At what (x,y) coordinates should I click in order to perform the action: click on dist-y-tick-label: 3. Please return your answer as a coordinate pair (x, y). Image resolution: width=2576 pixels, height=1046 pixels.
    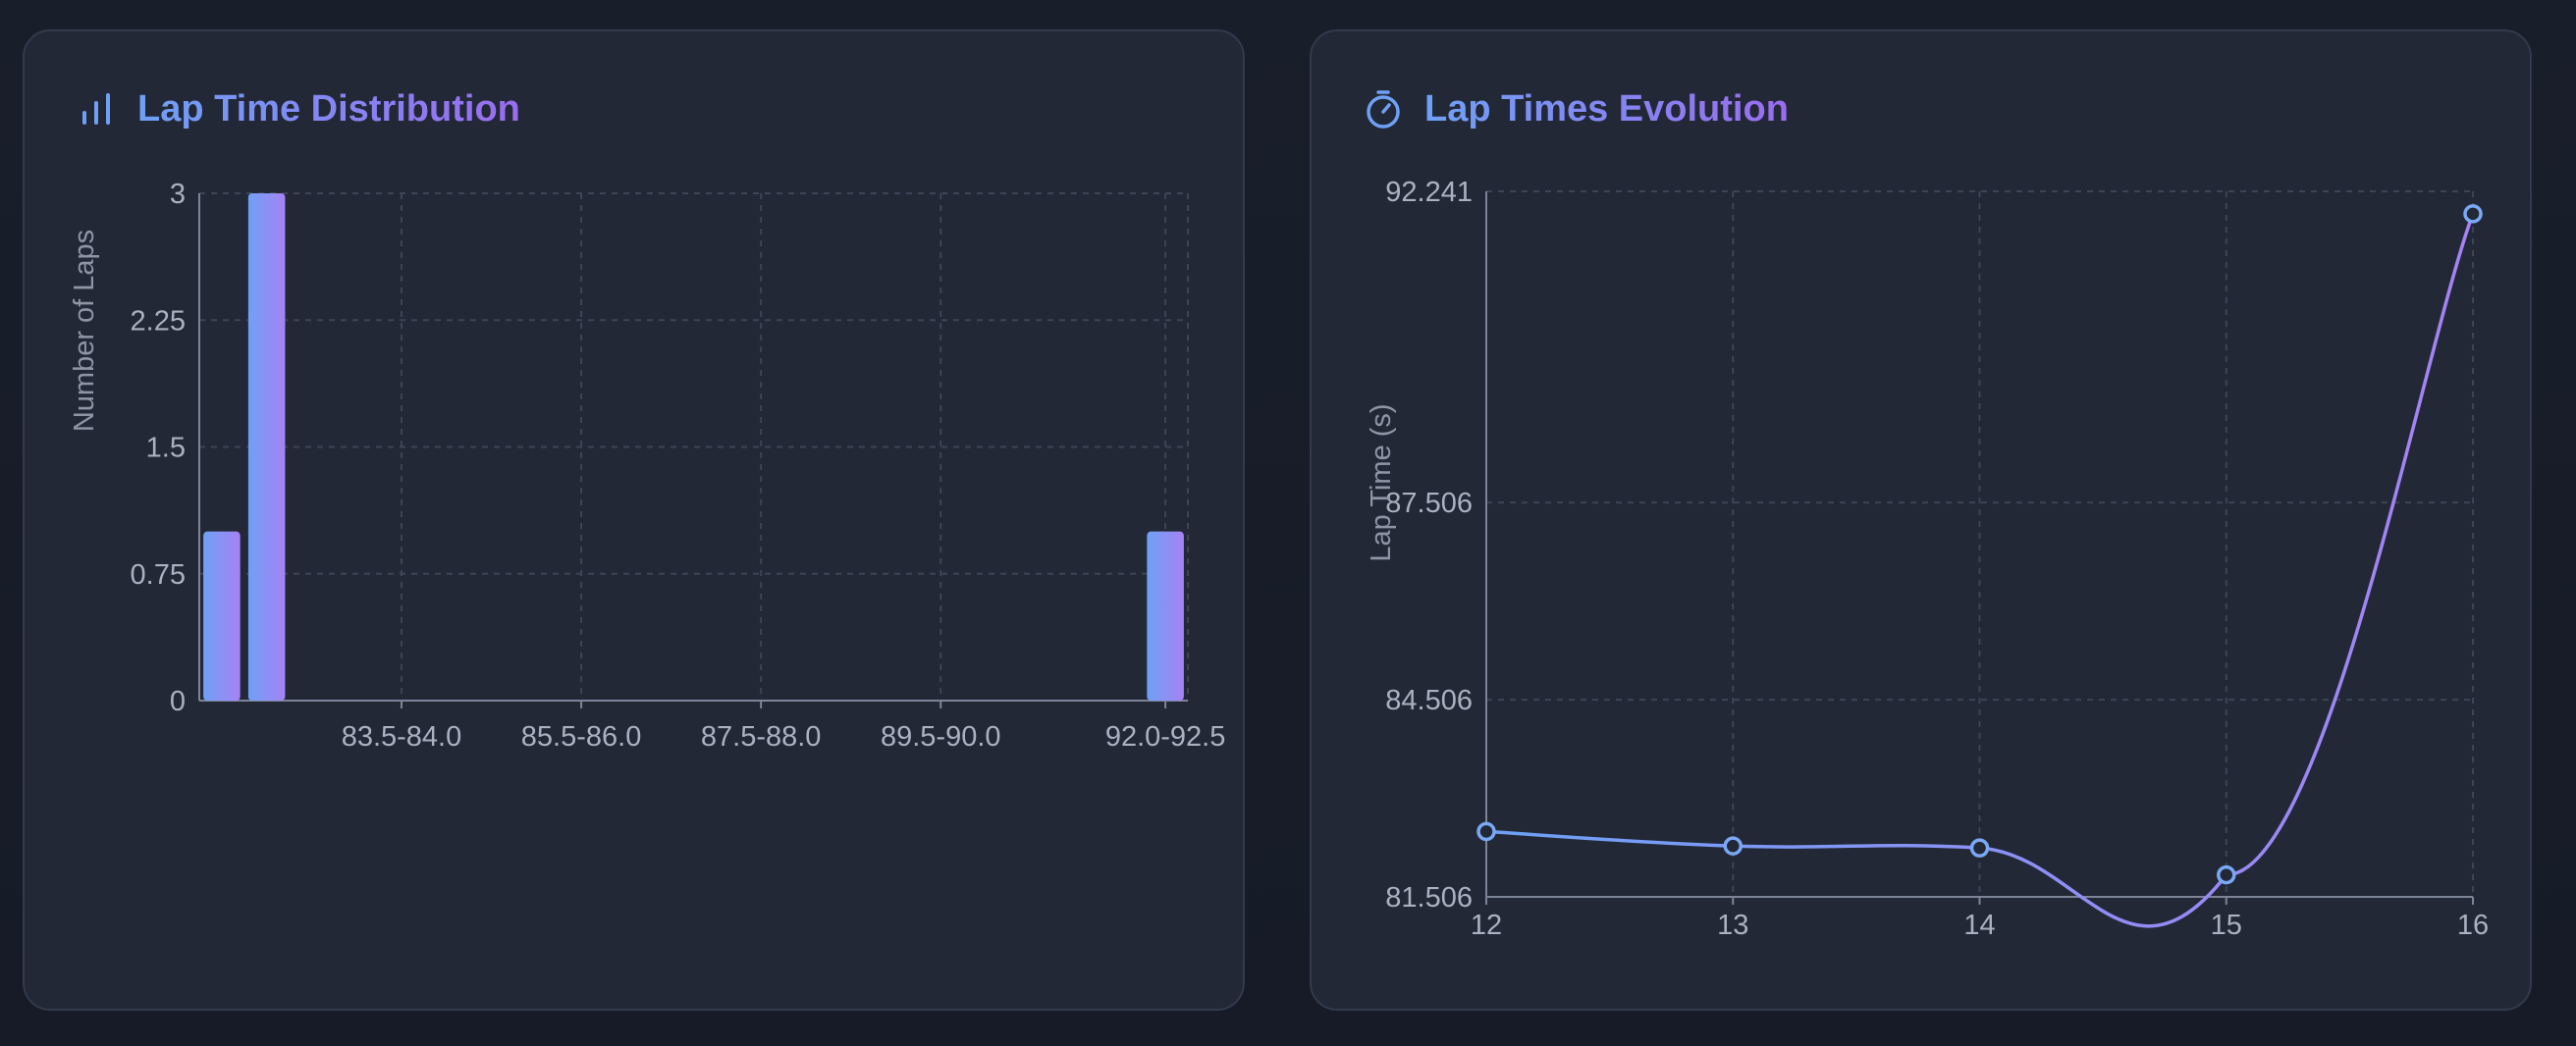
    Looking at the image, I should click on (178, 194).